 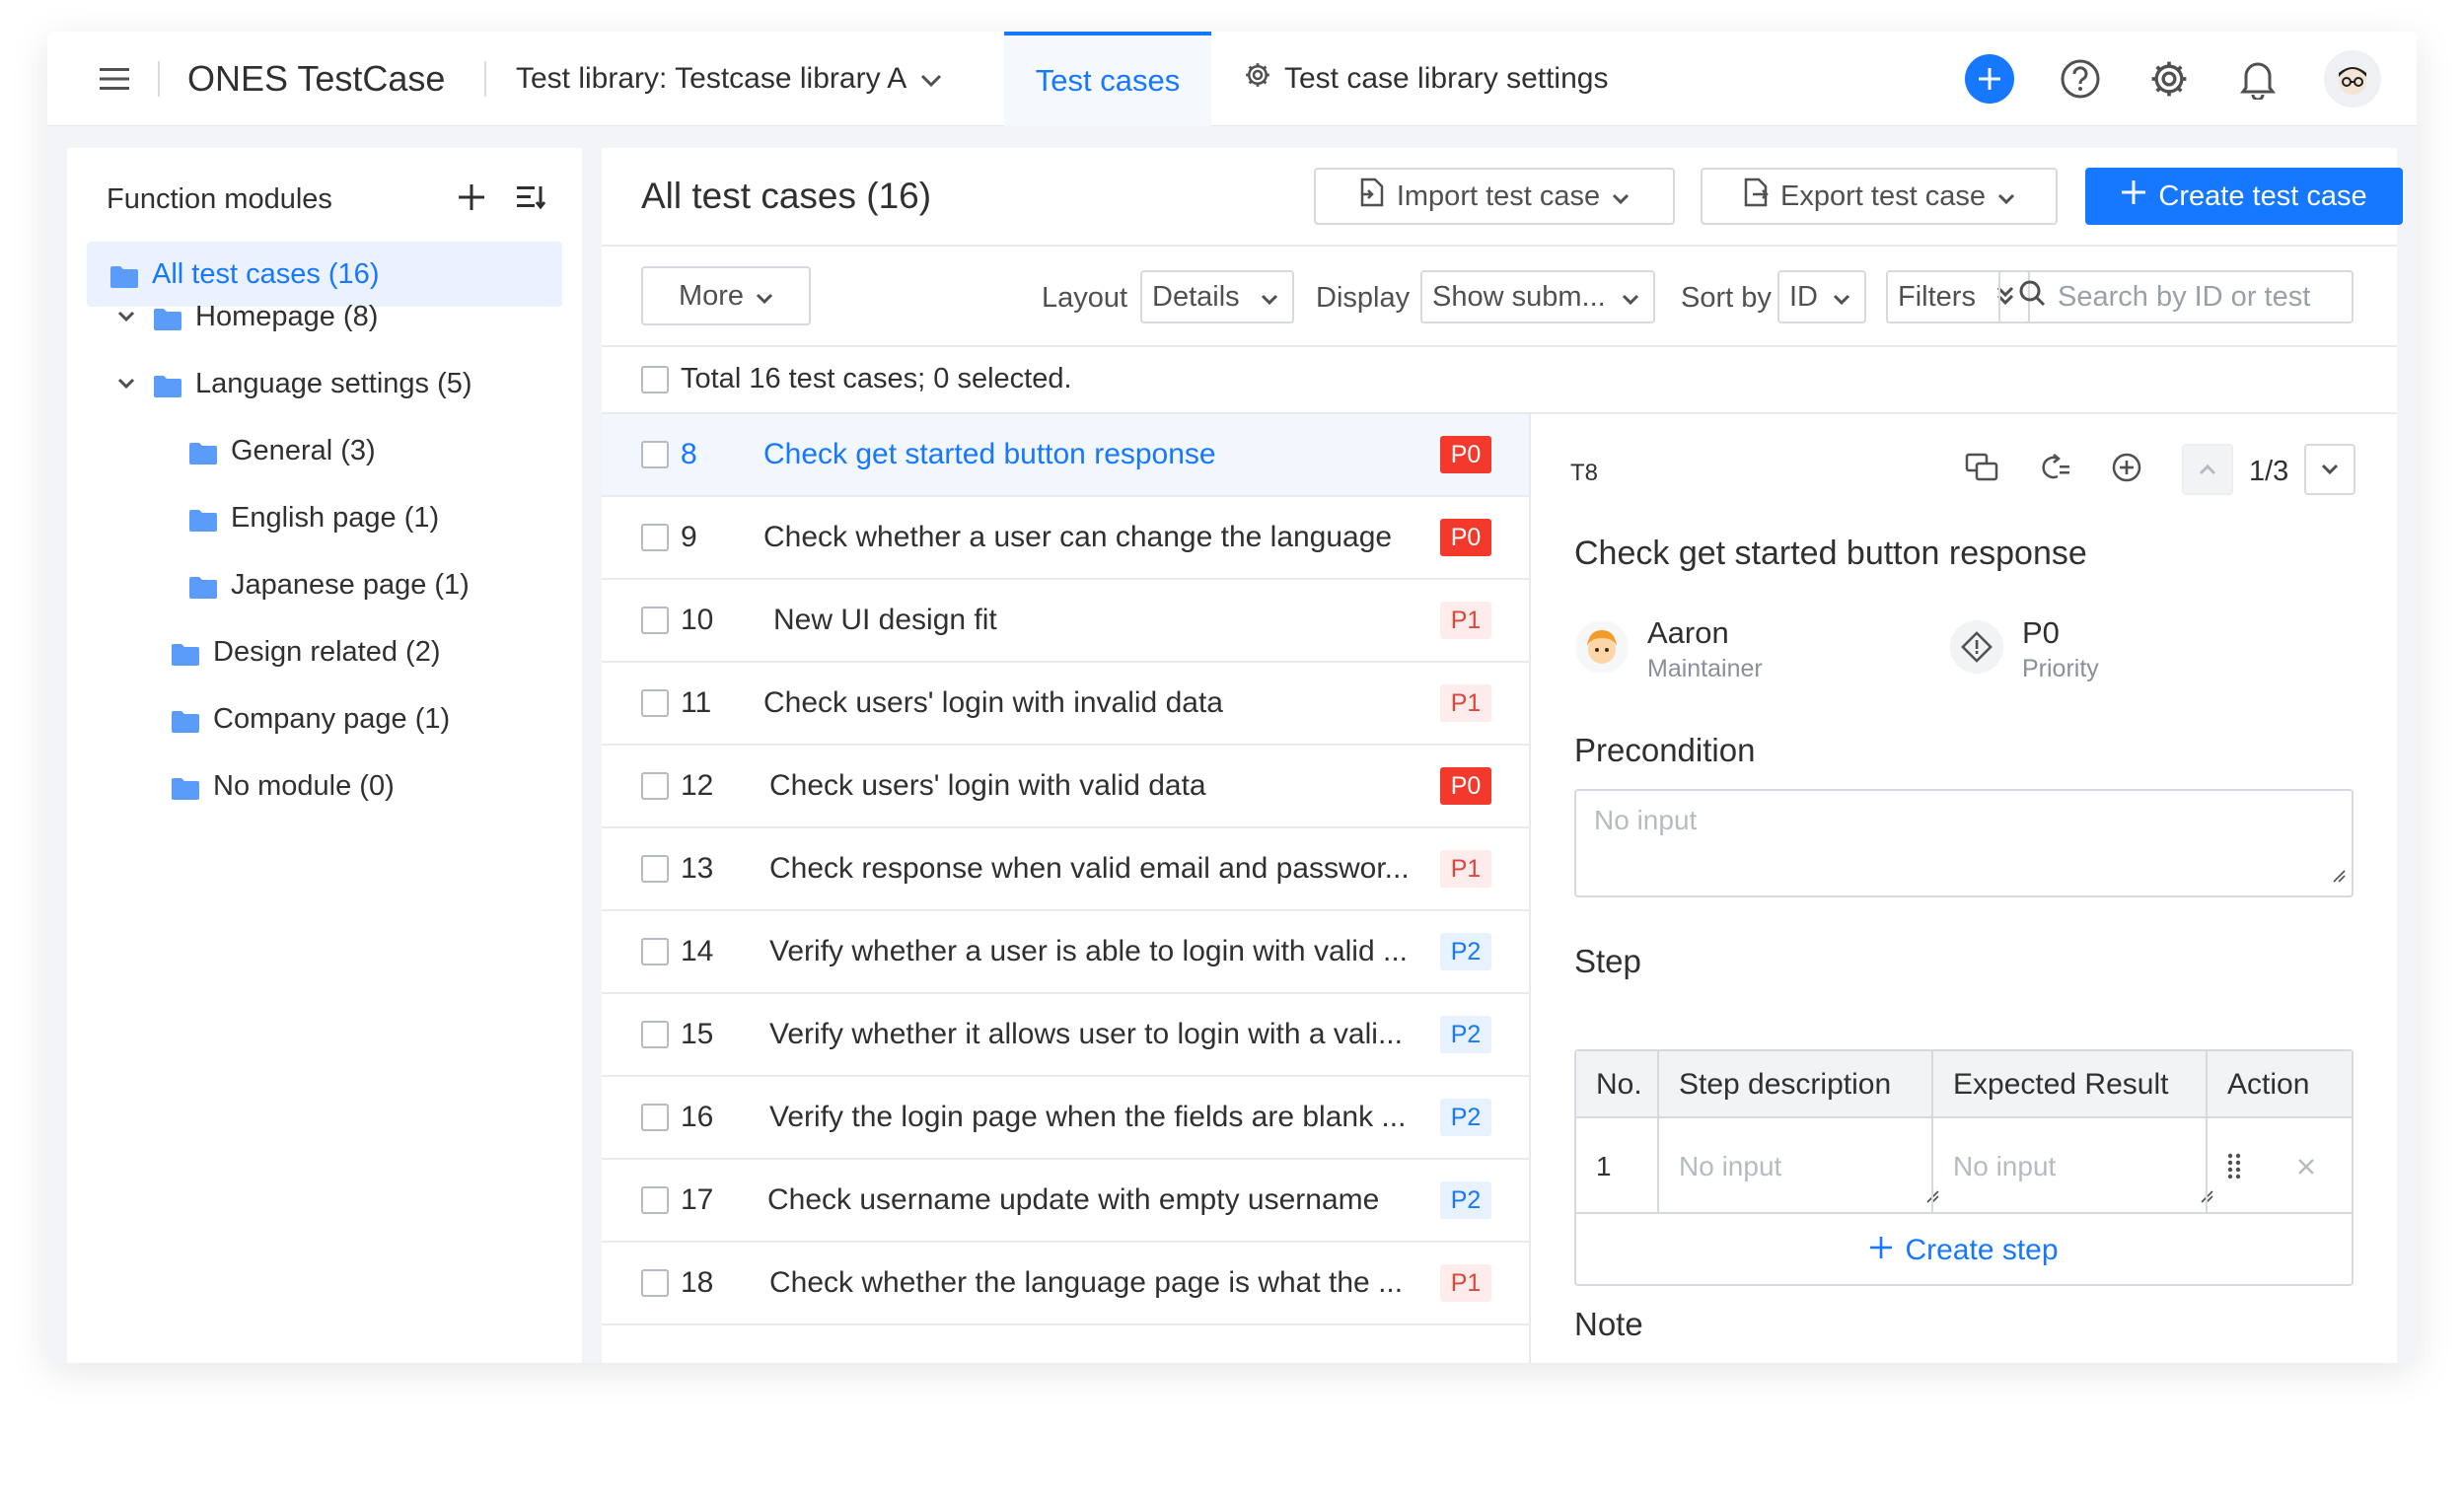 I want to click on table-row: 10 New UI design fit P1, so click(x=1065, y=621).